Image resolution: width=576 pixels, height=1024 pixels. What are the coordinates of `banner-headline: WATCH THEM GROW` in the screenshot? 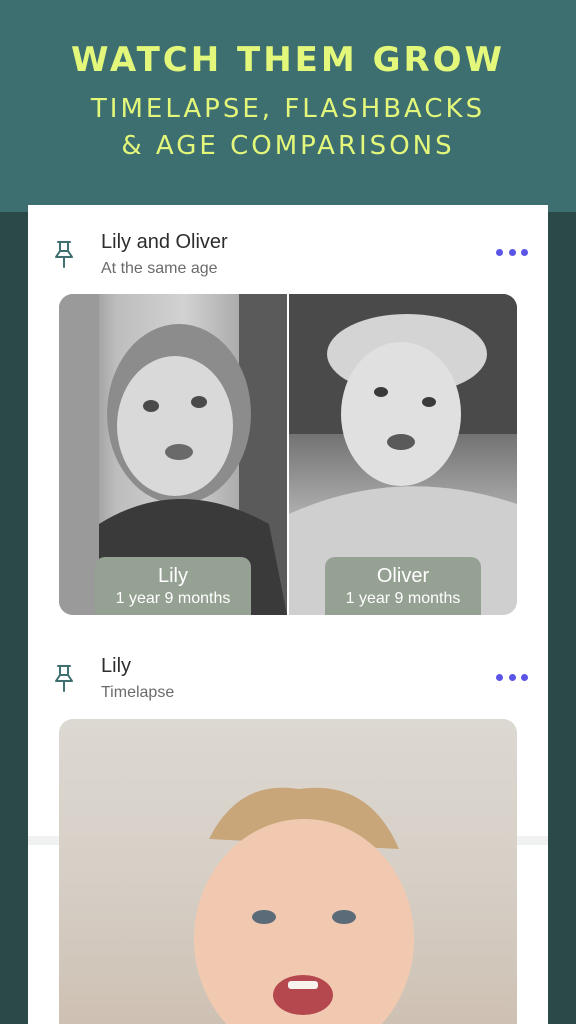 It's located at (288, 60).